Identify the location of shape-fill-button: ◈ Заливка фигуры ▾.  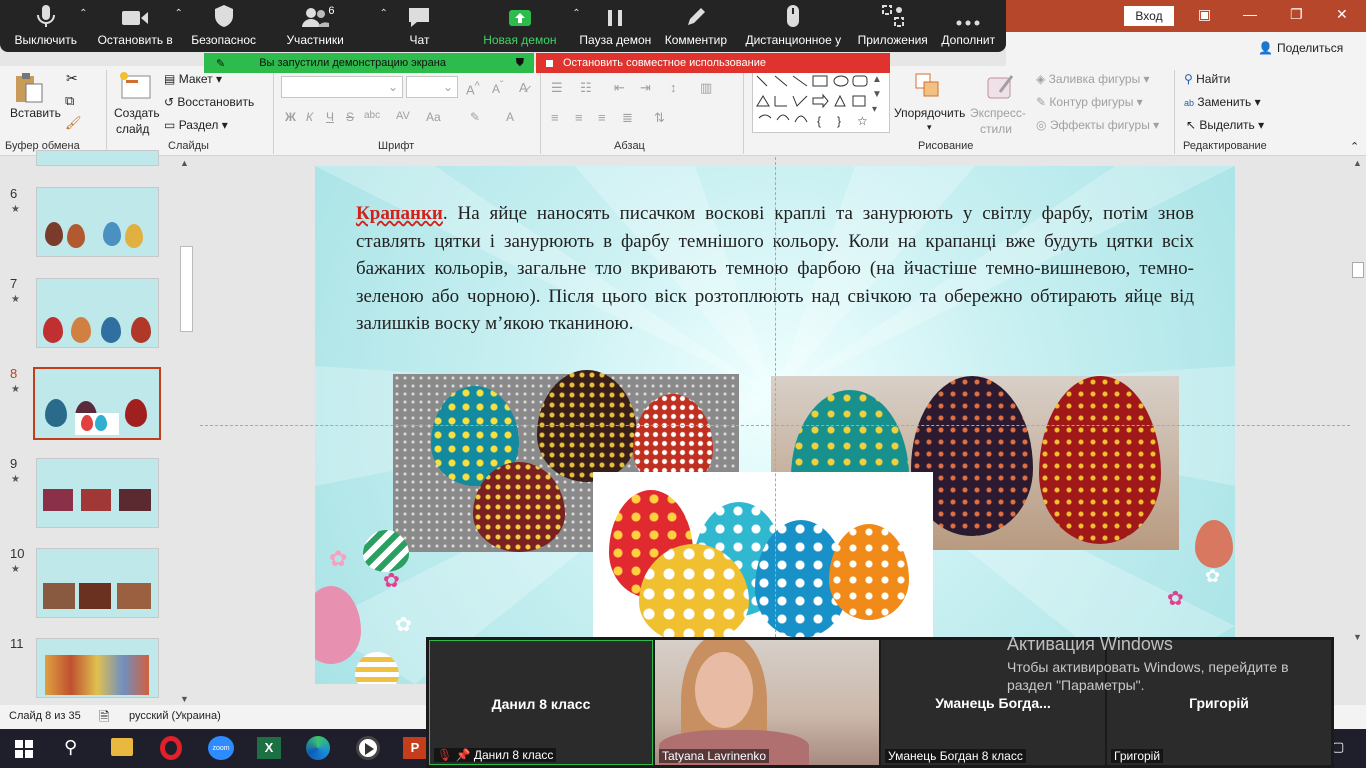
(1093, 79).